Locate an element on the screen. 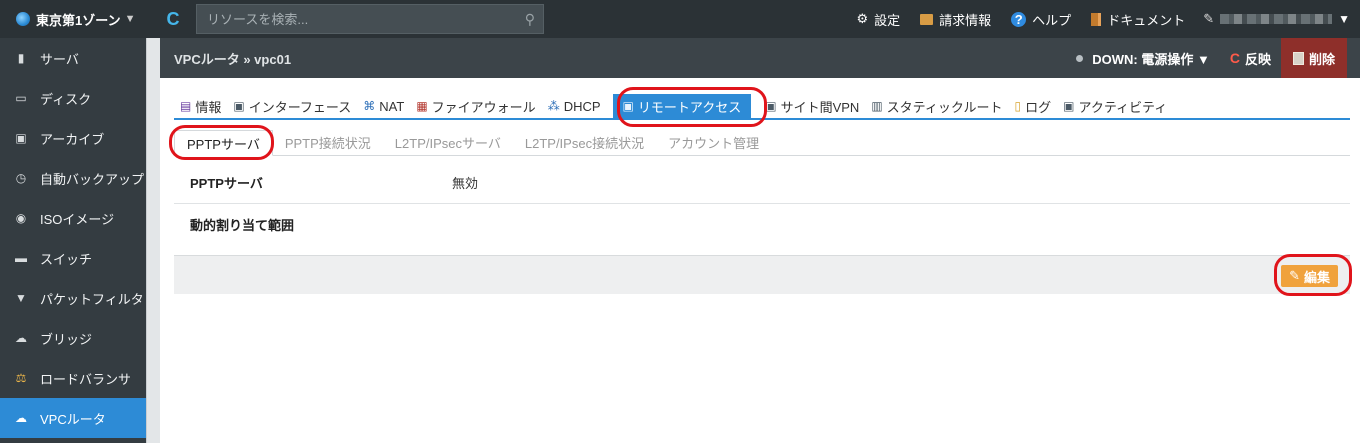 This screenshot has height=443, width=1360. remote-access-icon: ▣ is located at coordinates (628, 106).